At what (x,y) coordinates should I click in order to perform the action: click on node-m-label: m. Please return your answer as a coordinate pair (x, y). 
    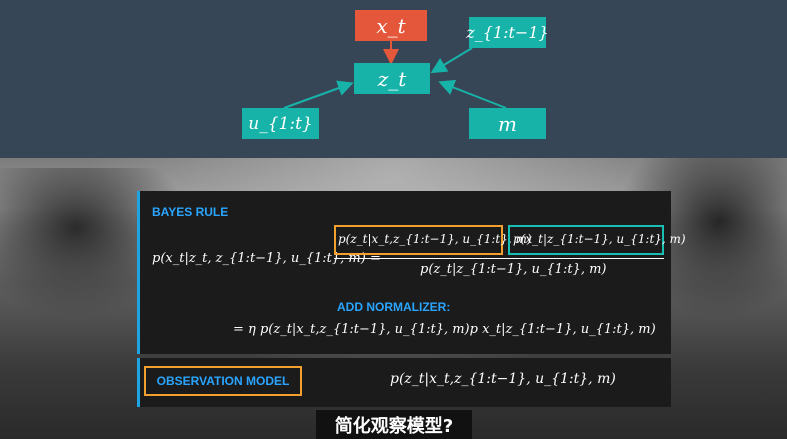
    Looking at the image, I should click on (507, 123).